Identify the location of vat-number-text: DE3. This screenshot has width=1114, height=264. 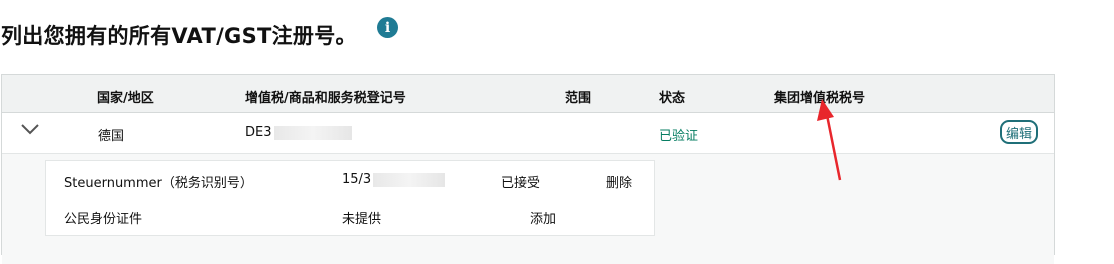
(258, 132).